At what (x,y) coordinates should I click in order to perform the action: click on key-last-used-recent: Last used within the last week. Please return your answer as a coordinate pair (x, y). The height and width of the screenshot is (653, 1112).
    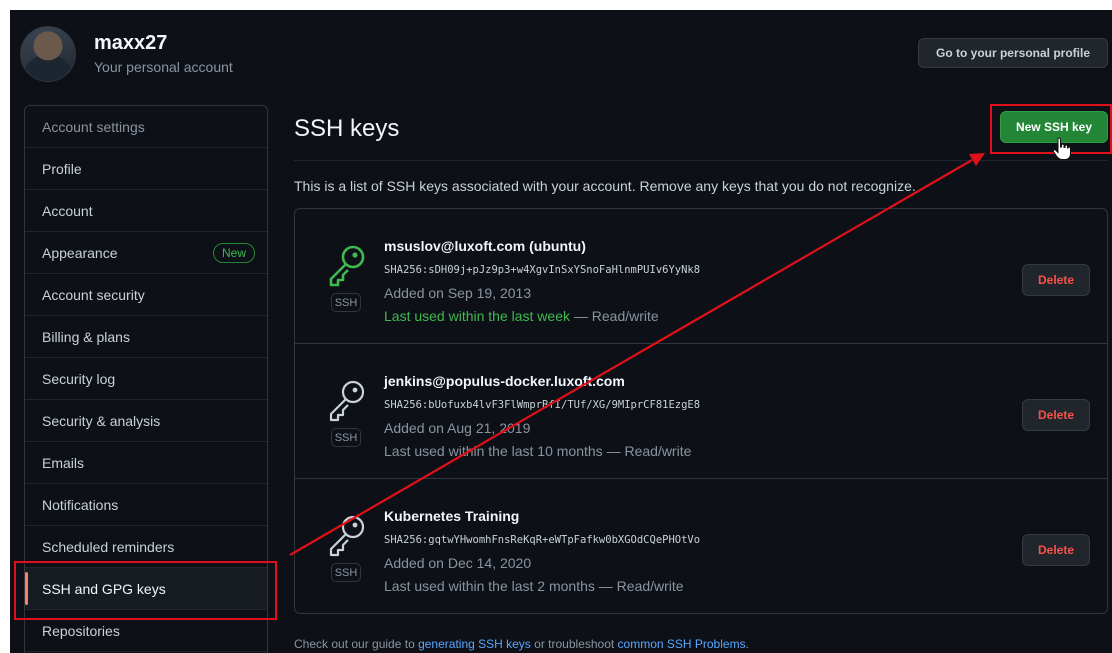
    Looking at the image, I should click on (477, 316).